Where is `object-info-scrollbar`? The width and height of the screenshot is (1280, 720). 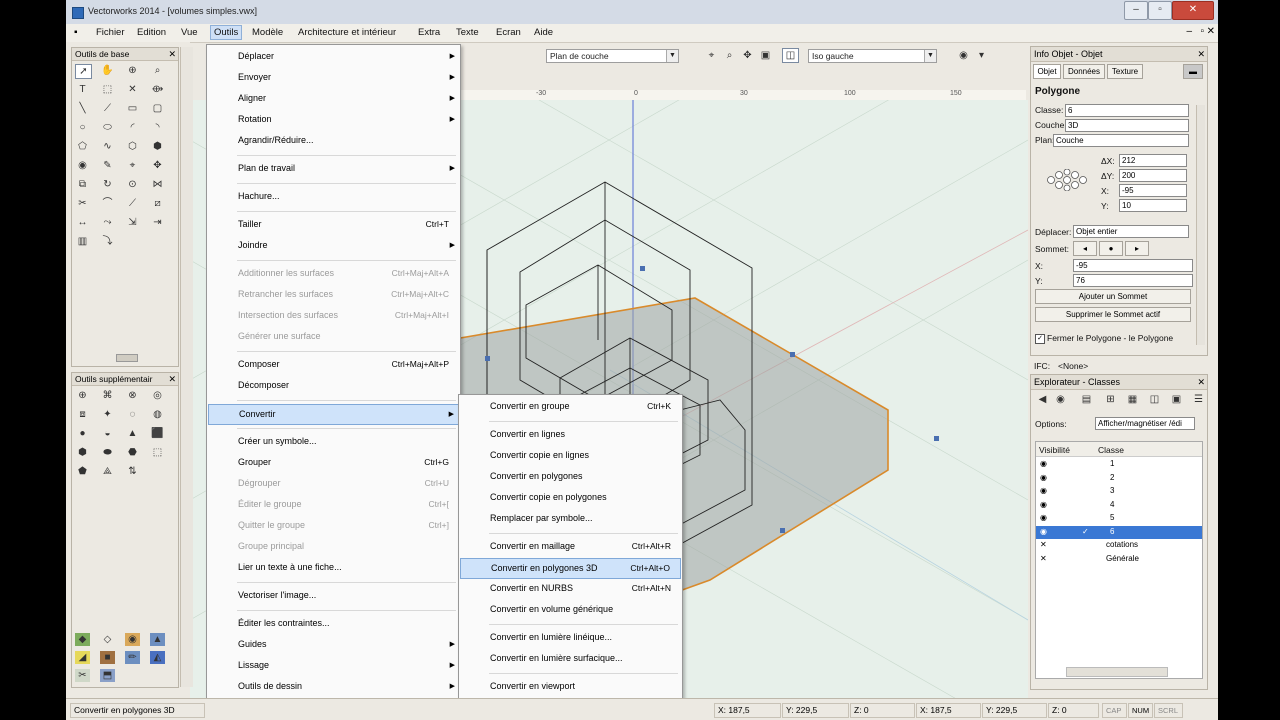
object-info-scrollbar is located at coordinates (1200, 225).